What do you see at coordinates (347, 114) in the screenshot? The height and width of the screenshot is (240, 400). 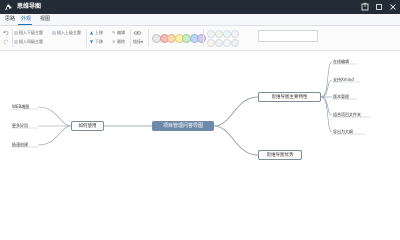 I see `leaf-project-folder: 组合项目文件夹` at bounding box center [347, 114].